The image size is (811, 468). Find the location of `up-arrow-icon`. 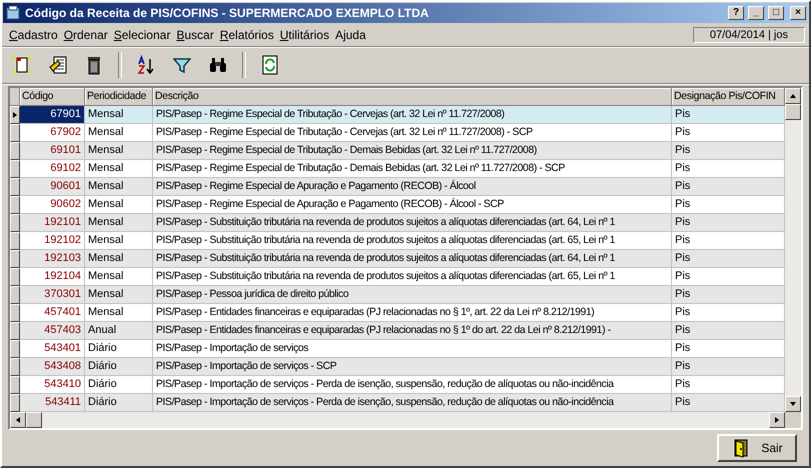

up-arrow-icon is located at coordinates (793, 96).